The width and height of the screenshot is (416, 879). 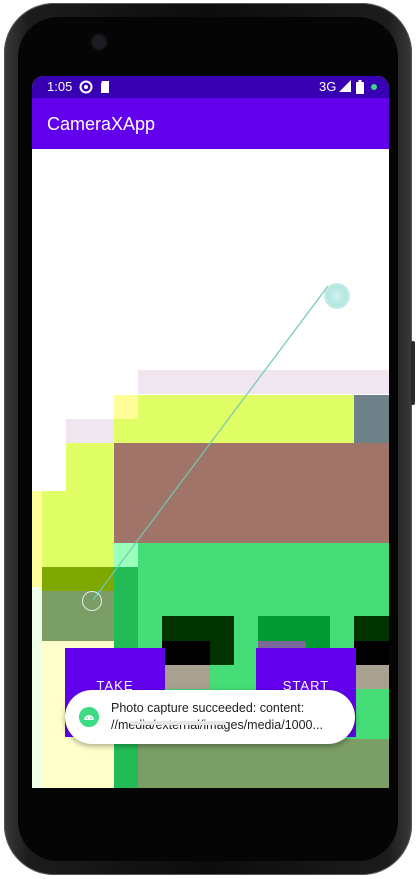 I want to click on app-bar: CameraXApp, so click(x=210, y=123).